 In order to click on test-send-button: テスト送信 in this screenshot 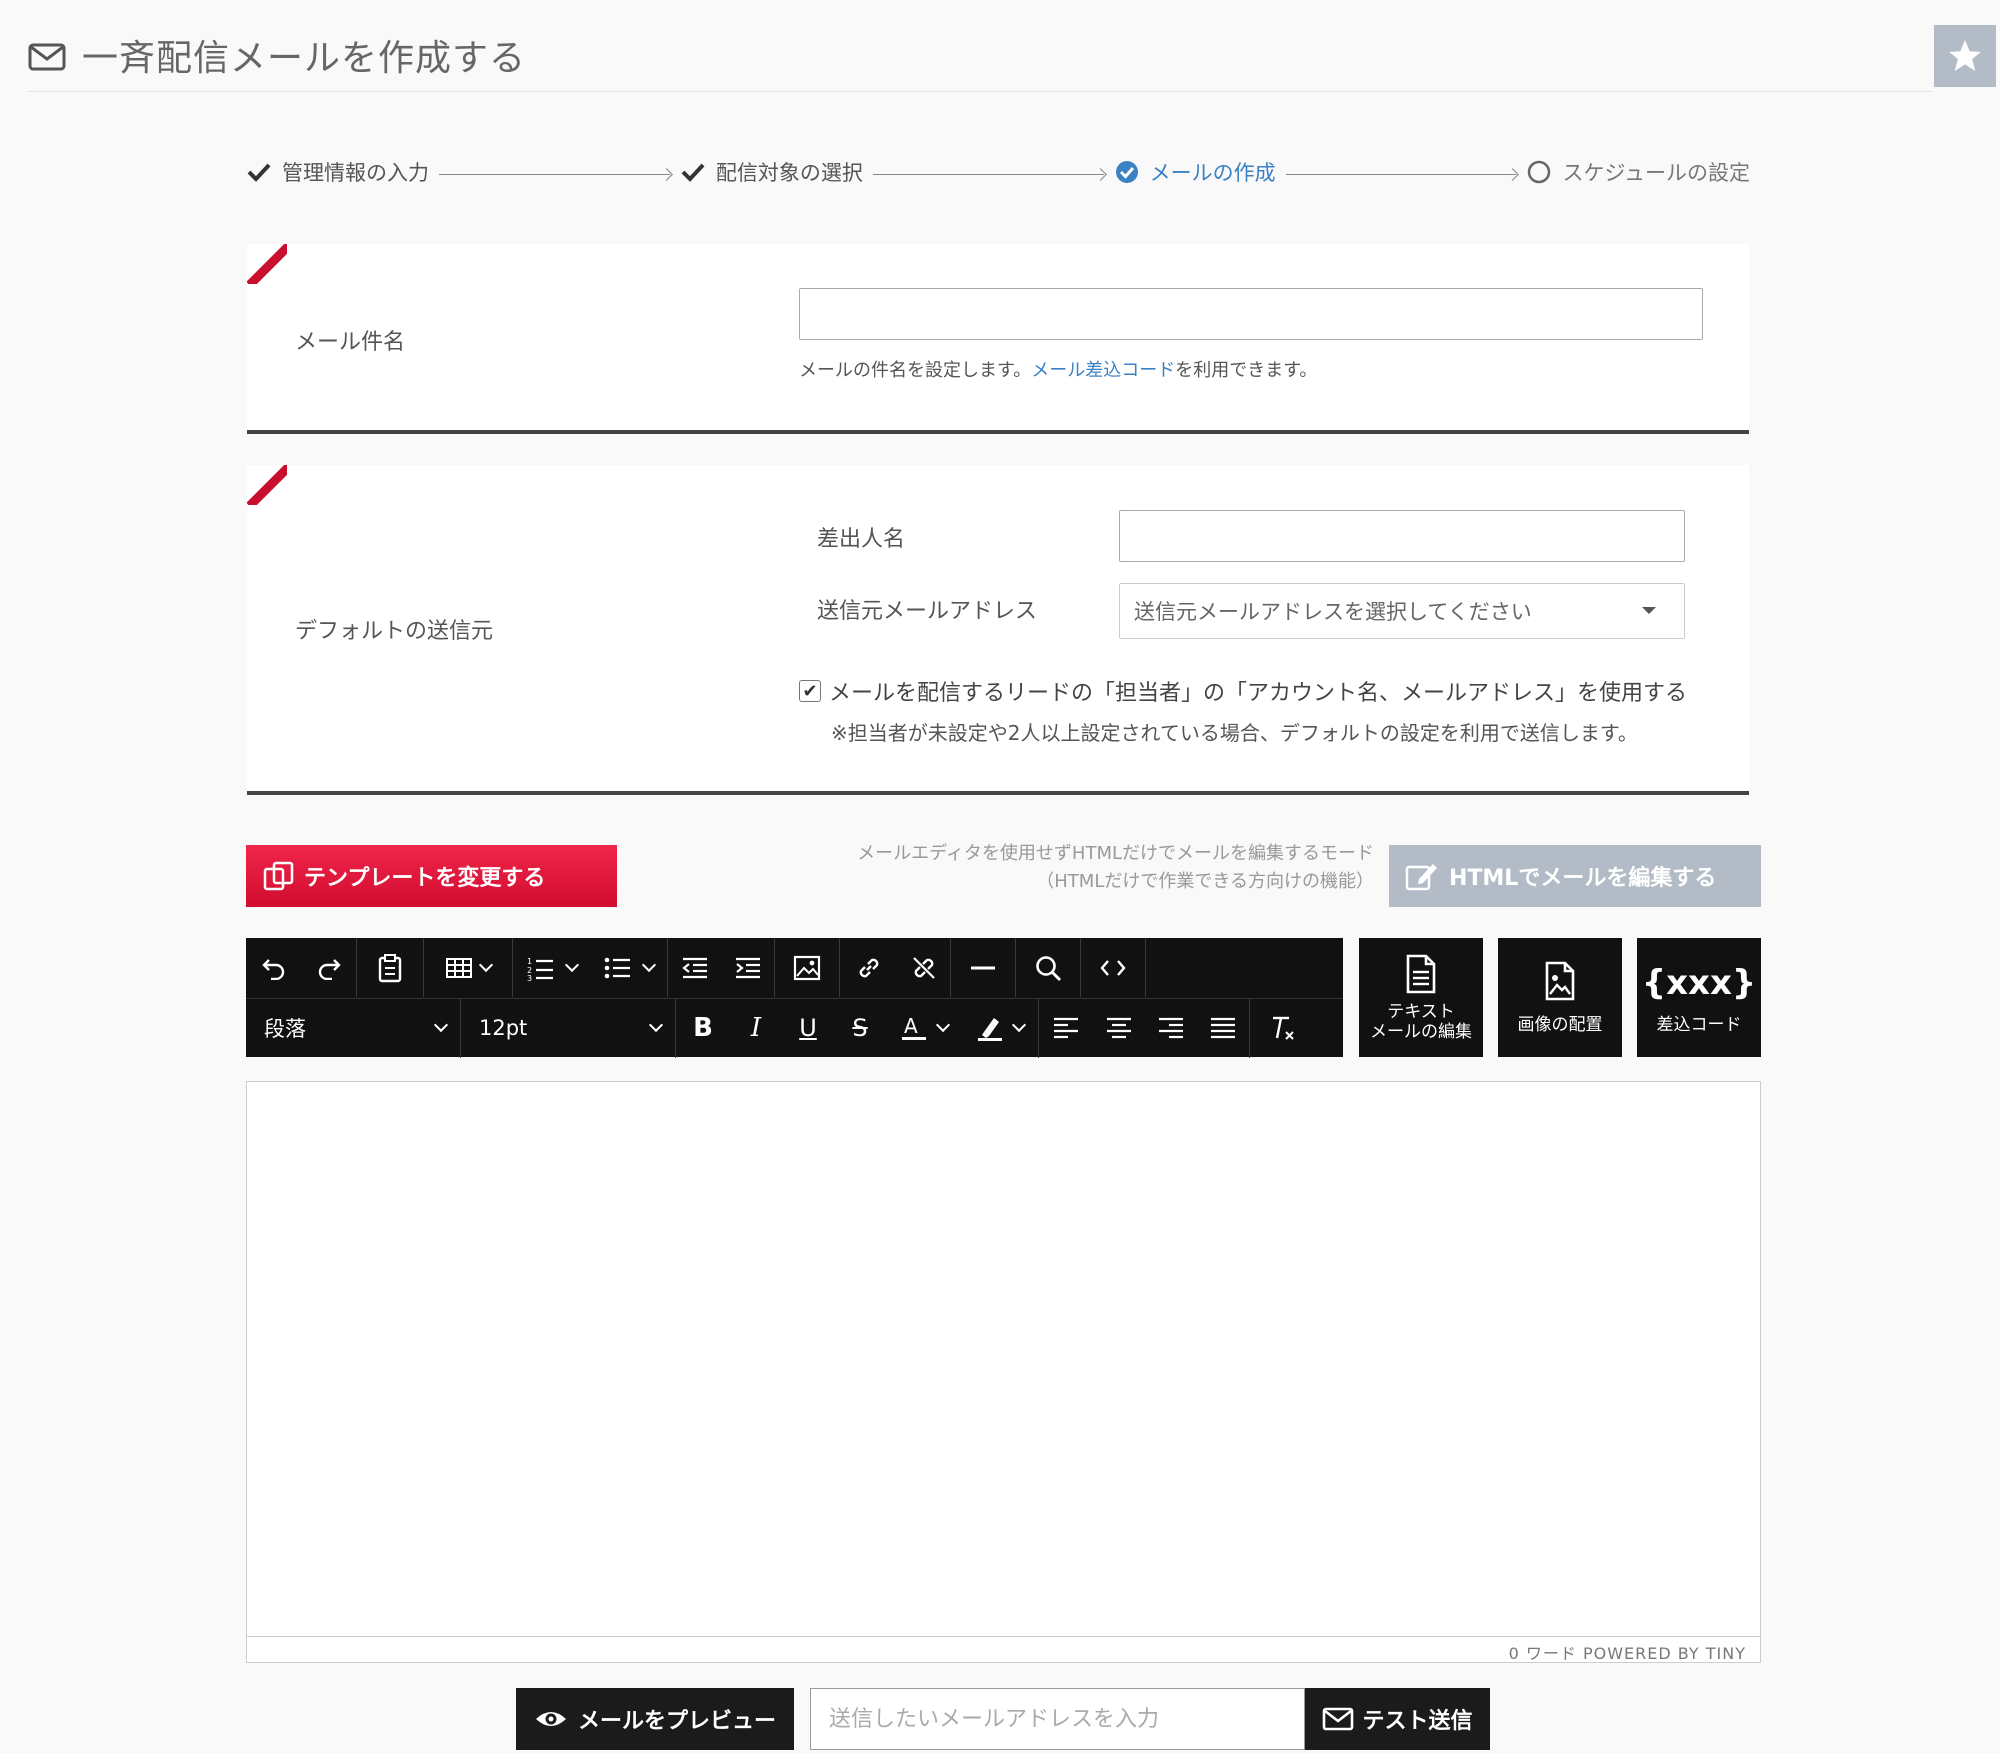, I will do `click(1397, 1719)`.